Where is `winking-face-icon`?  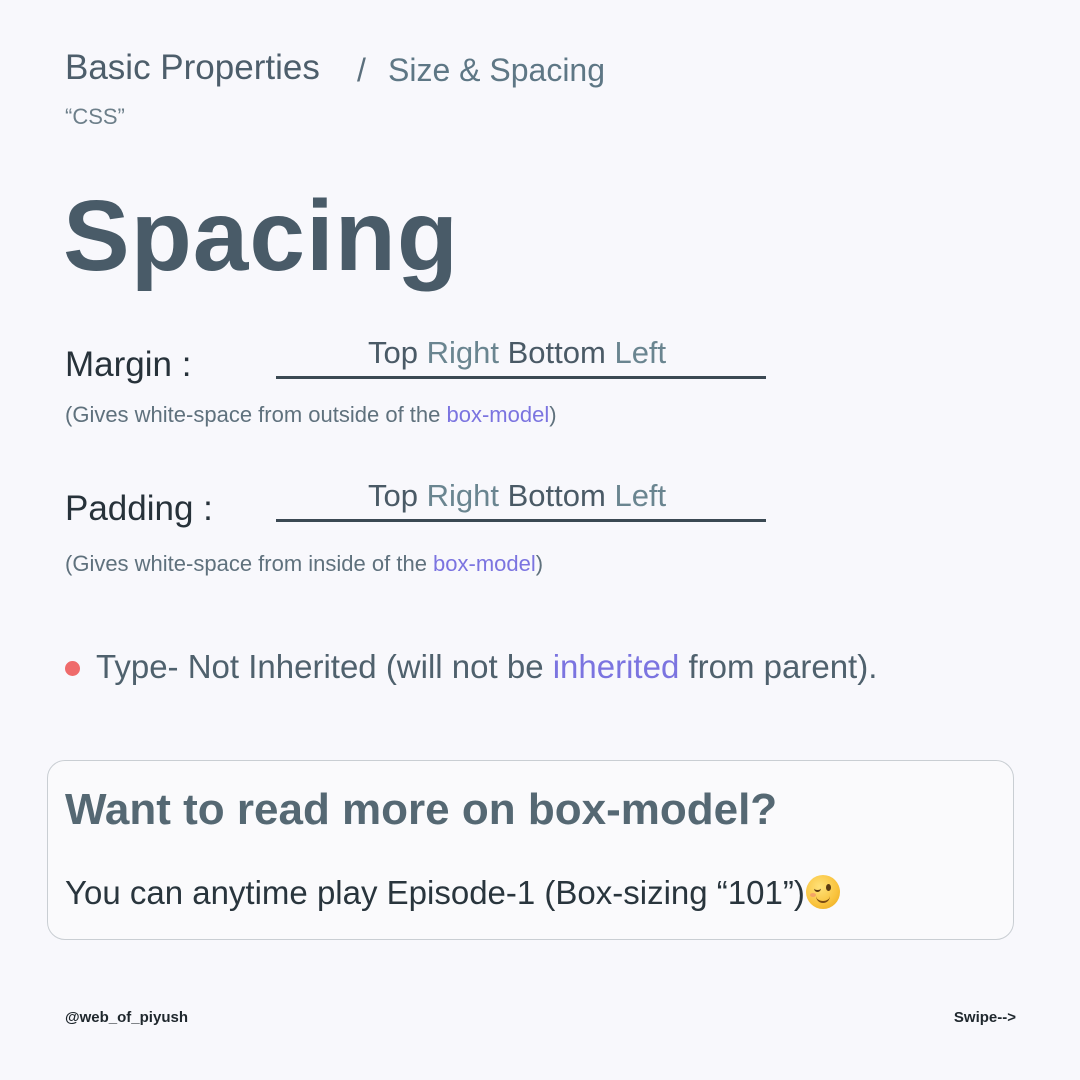
winking-face-icon is located at coordinates (822, 892).